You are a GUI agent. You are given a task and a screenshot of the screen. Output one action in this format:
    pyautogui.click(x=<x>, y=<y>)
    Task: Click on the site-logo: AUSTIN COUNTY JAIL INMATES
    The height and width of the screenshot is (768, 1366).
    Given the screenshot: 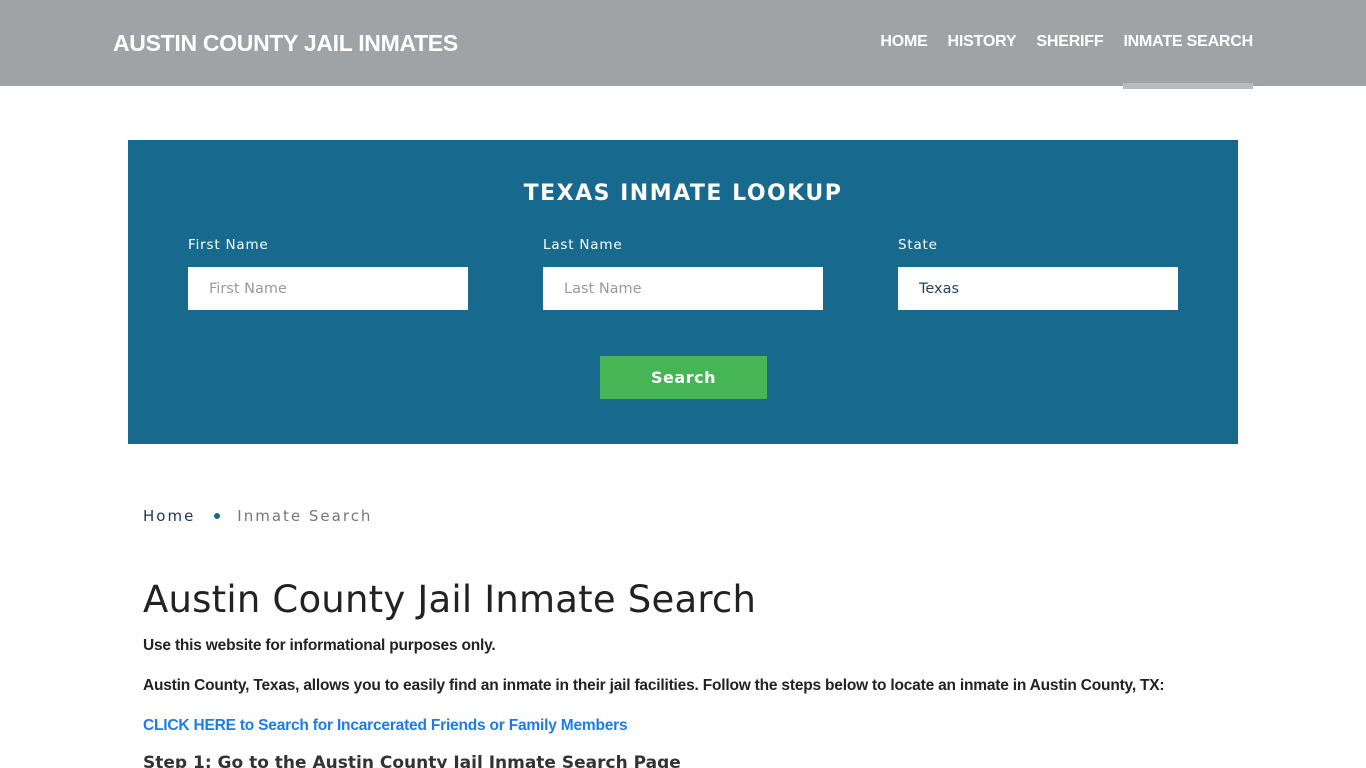 What is the action you would take?
    pyautogui.click(x=285, y=43)
    